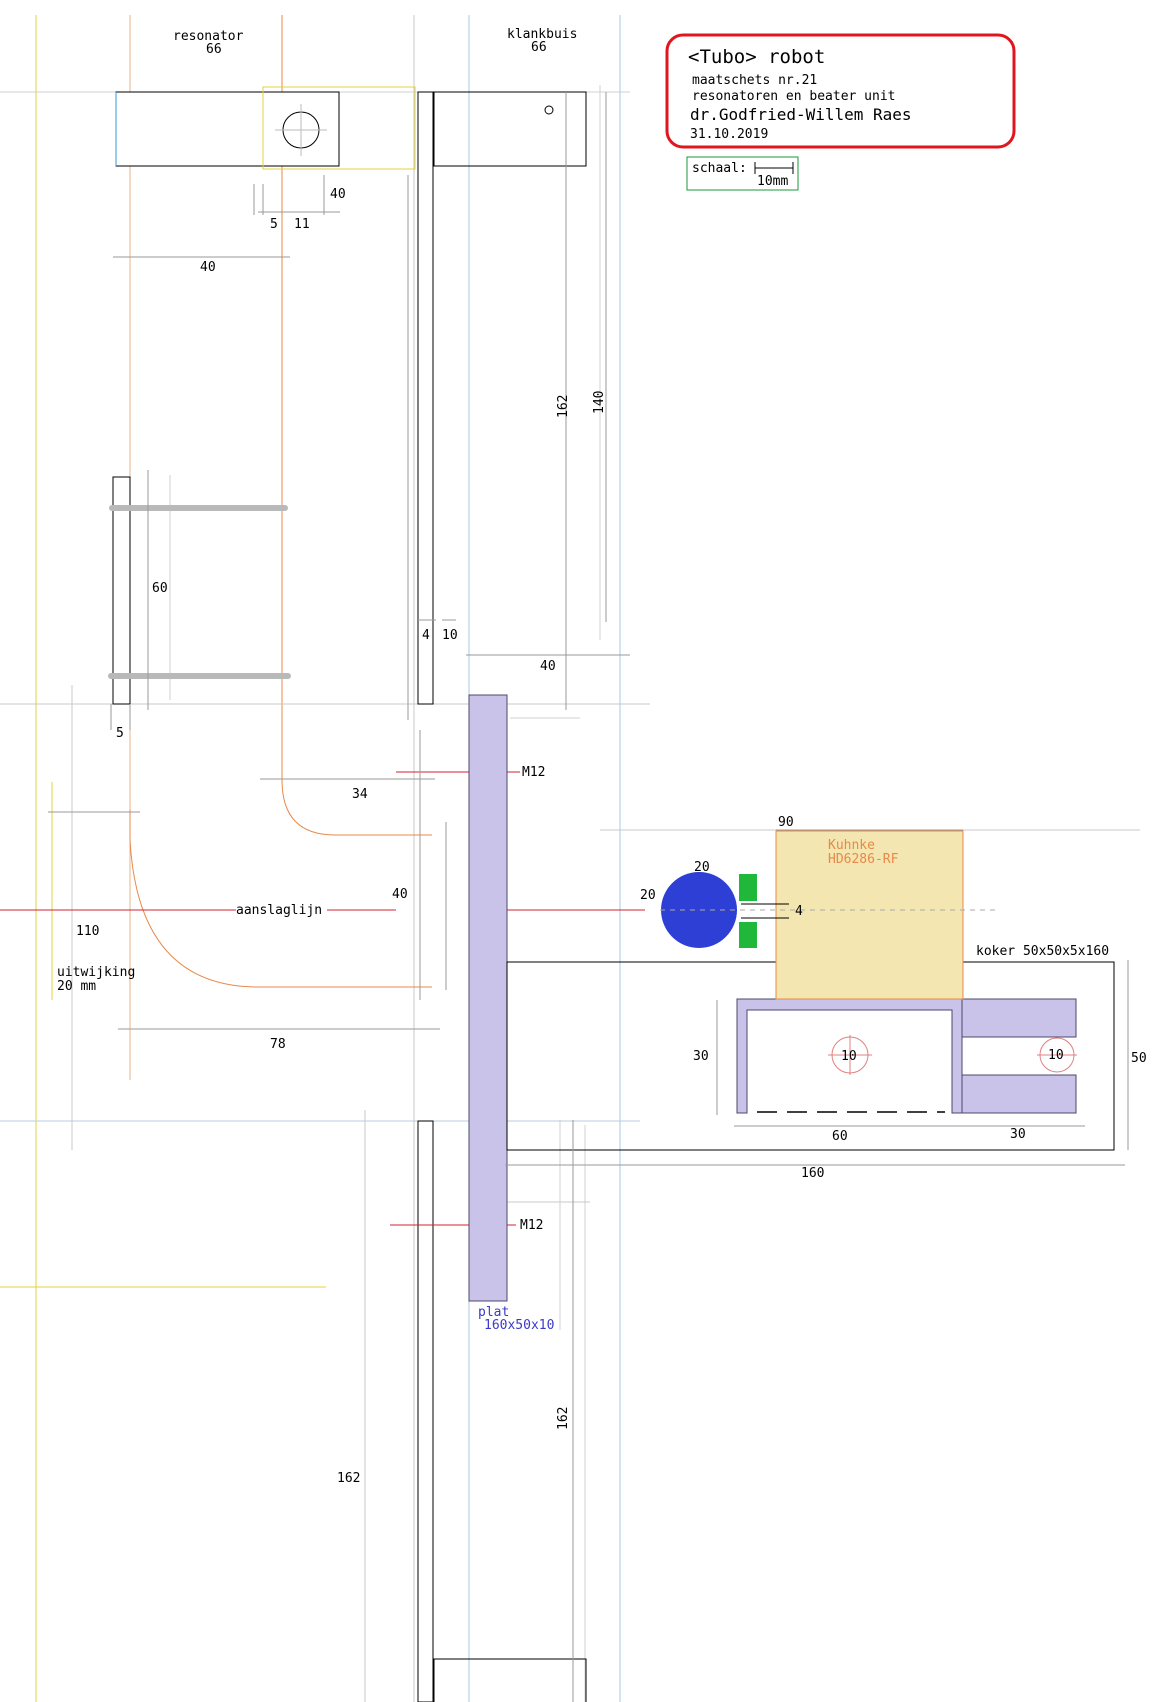  Describe the element at coordinates (563, 1418) in the screenshot. I see `dim-162-mid: 162` at that location.